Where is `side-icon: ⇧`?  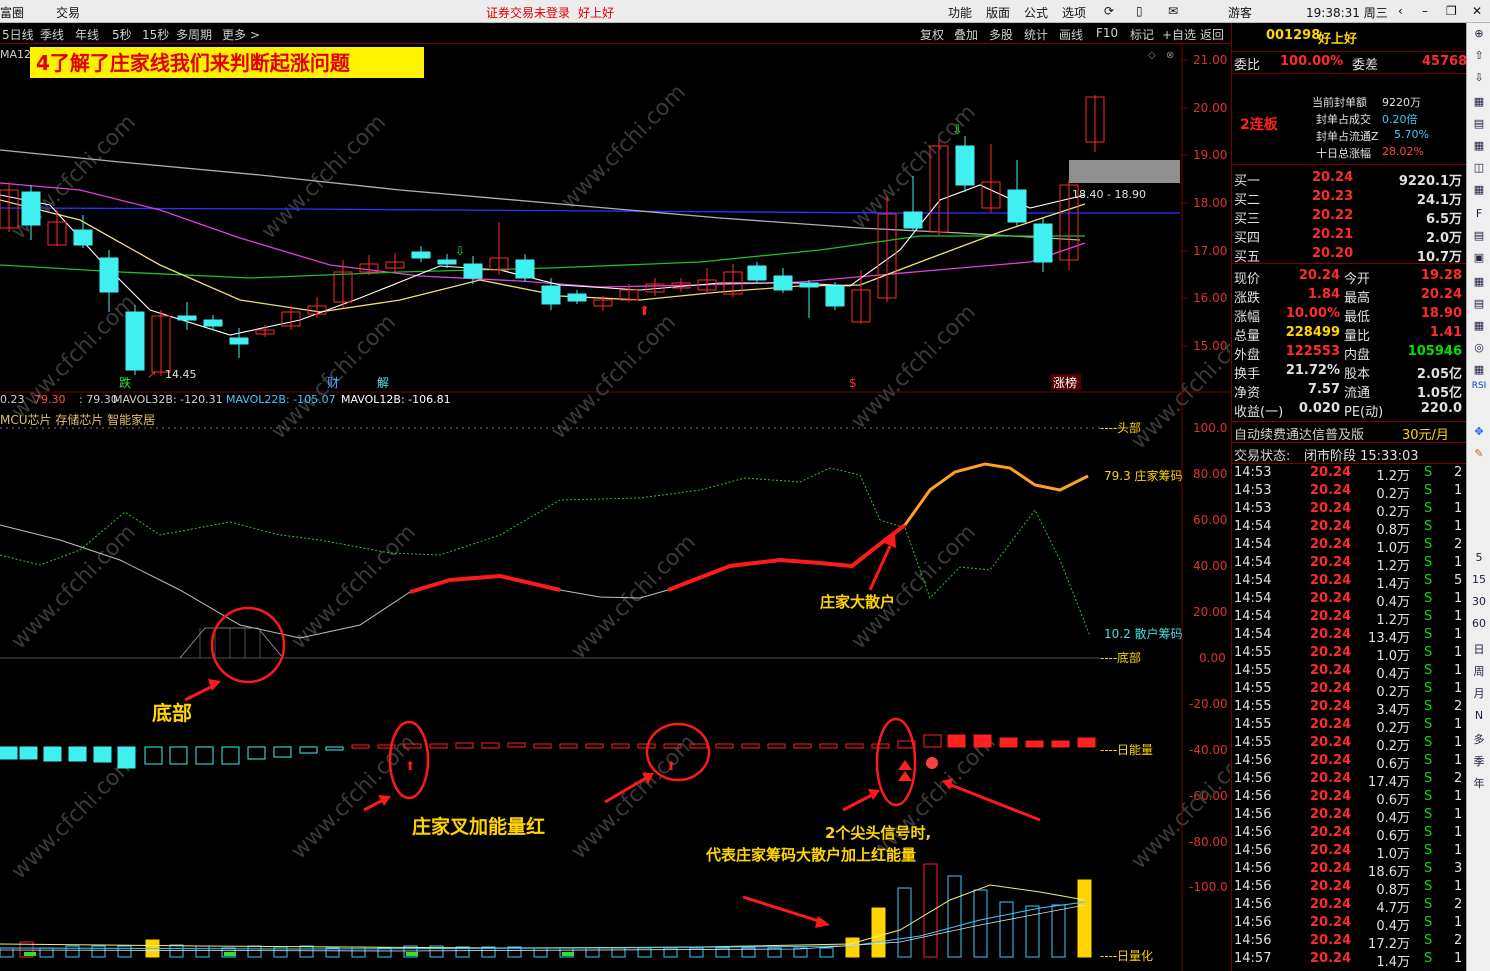 side-icon: ⇧ is located at coordinates (1478, 55).